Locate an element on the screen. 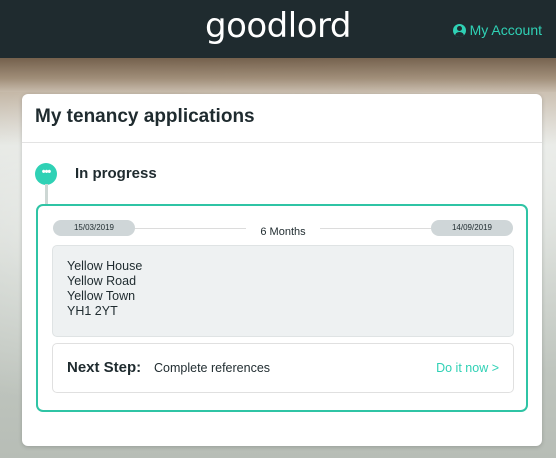  status-heading: In progress is located at coordinates (116, 173).